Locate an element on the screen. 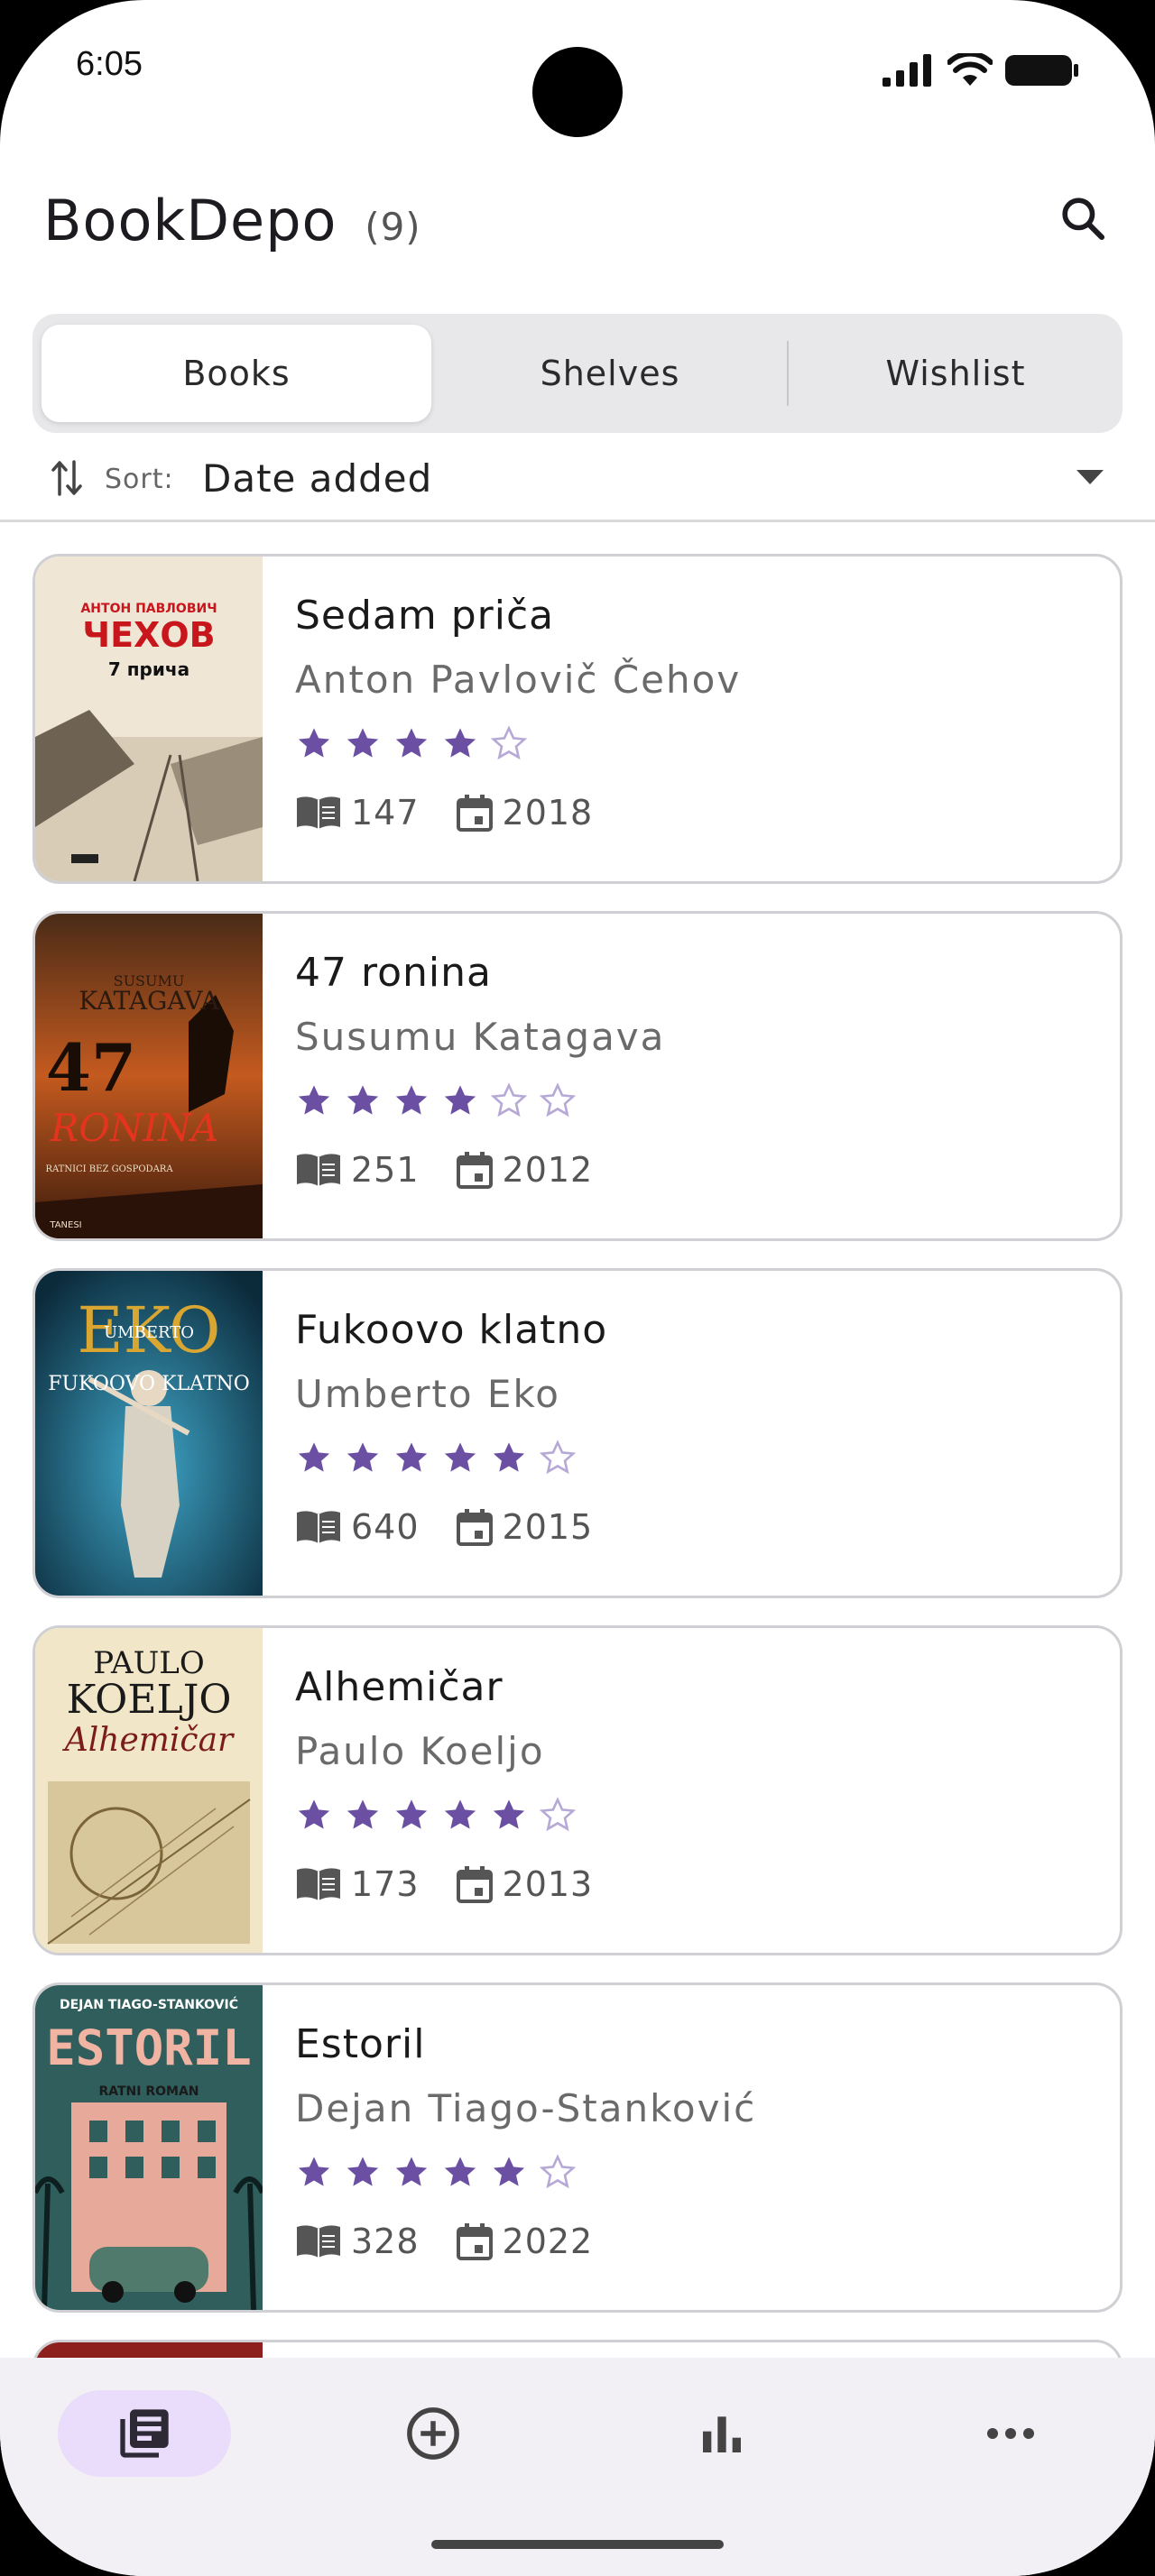 This screenshot has height=2576, width=1155. tab-shelves: Shelves is located at coordinates (610, 374).